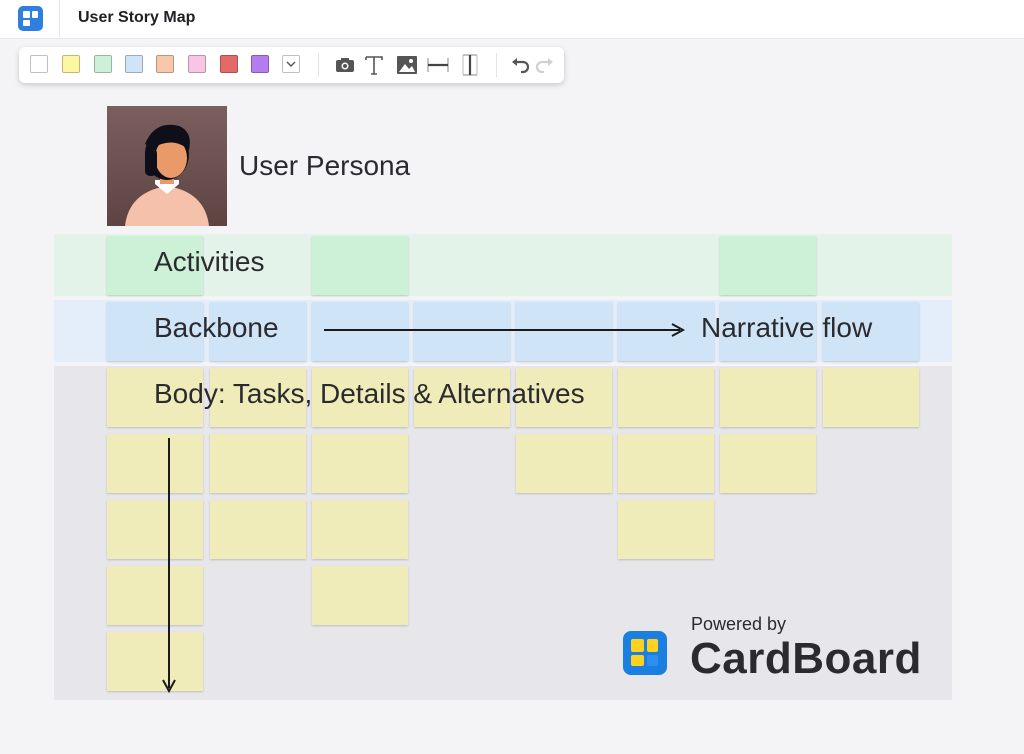  What do you see at coordinates (739, 624) in the screenshot?
I see `powered-by-text: Powered by` at bounding box center [739, 624].